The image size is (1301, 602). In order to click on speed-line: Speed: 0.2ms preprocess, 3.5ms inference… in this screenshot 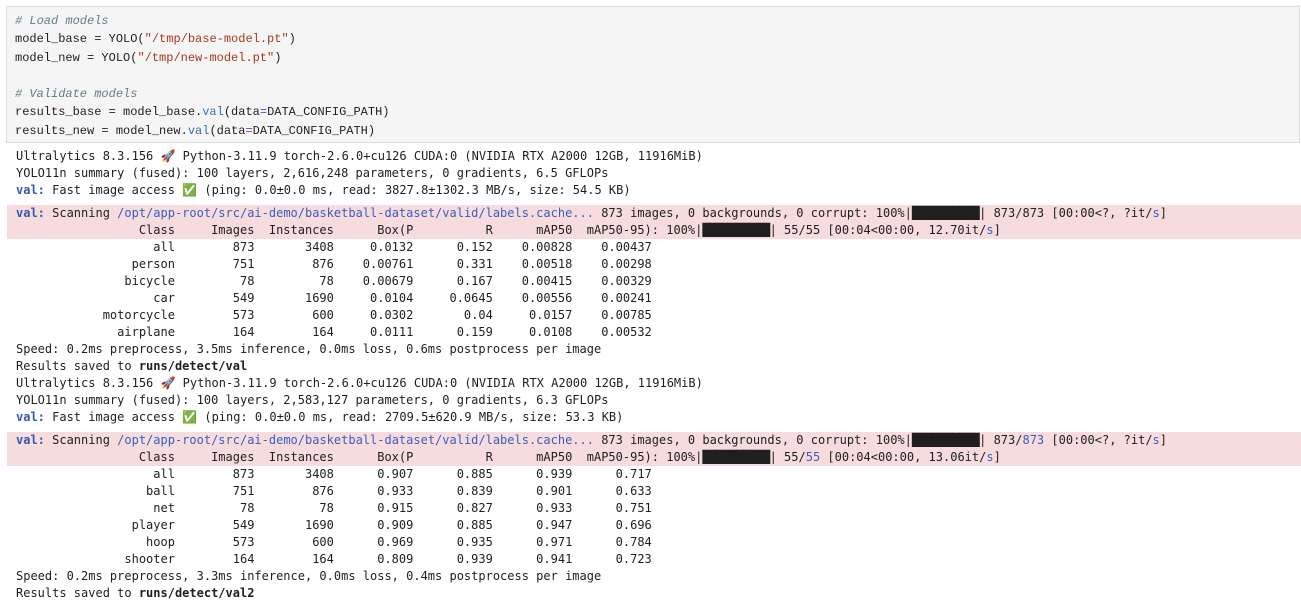, I will do `click(309, 349)`.